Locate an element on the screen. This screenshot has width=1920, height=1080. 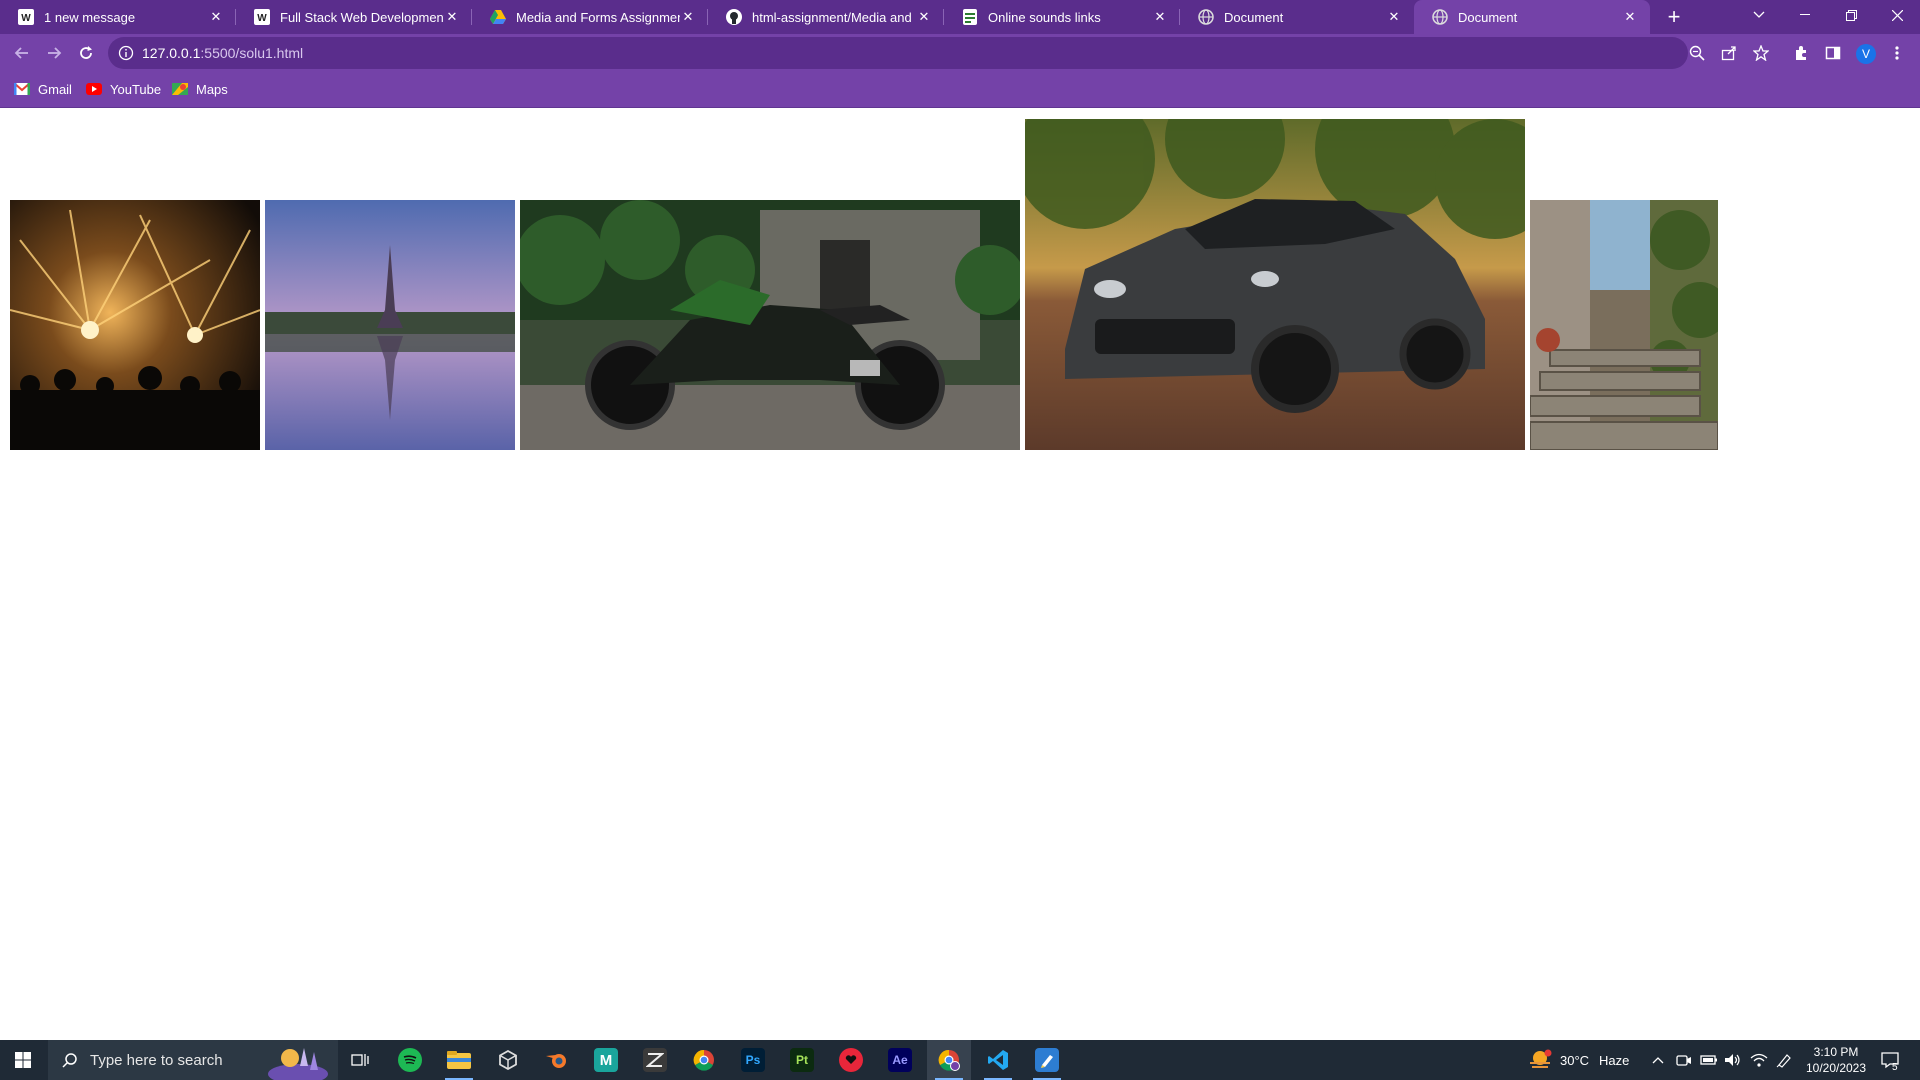
bookmark-gmail: Gmail is located at coordinates (43, 89).